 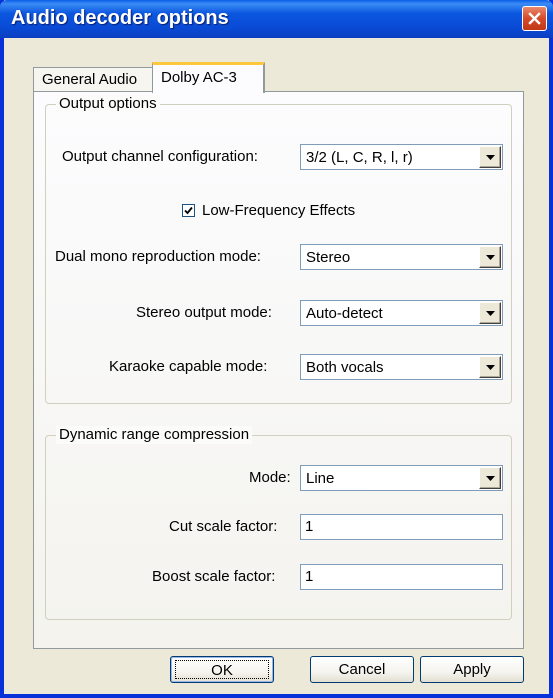 What do you see at coordinates (344, 313) in the screenshot?
I see `stereo-output-value: Auto-detect` at bounding box center [344, 313].